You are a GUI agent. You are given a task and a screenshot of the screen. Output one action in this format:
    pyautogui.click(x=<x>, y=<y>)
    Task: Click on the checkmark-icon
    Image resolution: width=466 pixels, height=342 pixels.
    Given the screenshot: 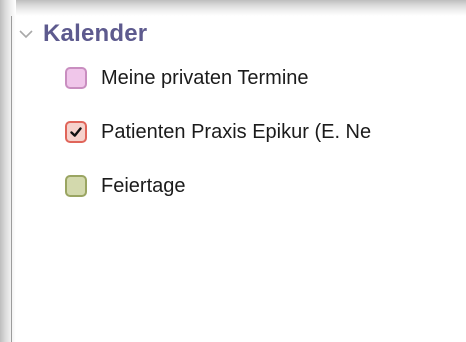 What is the action you would take?
    pyautogui.click(x=76, y=132)
    